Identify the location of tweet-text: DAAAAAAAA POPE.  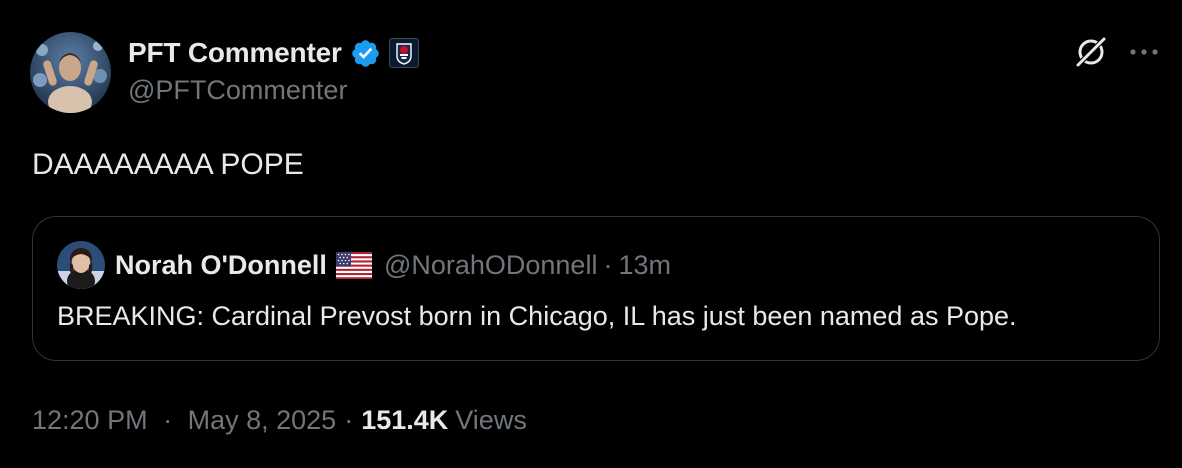
(168, 164).